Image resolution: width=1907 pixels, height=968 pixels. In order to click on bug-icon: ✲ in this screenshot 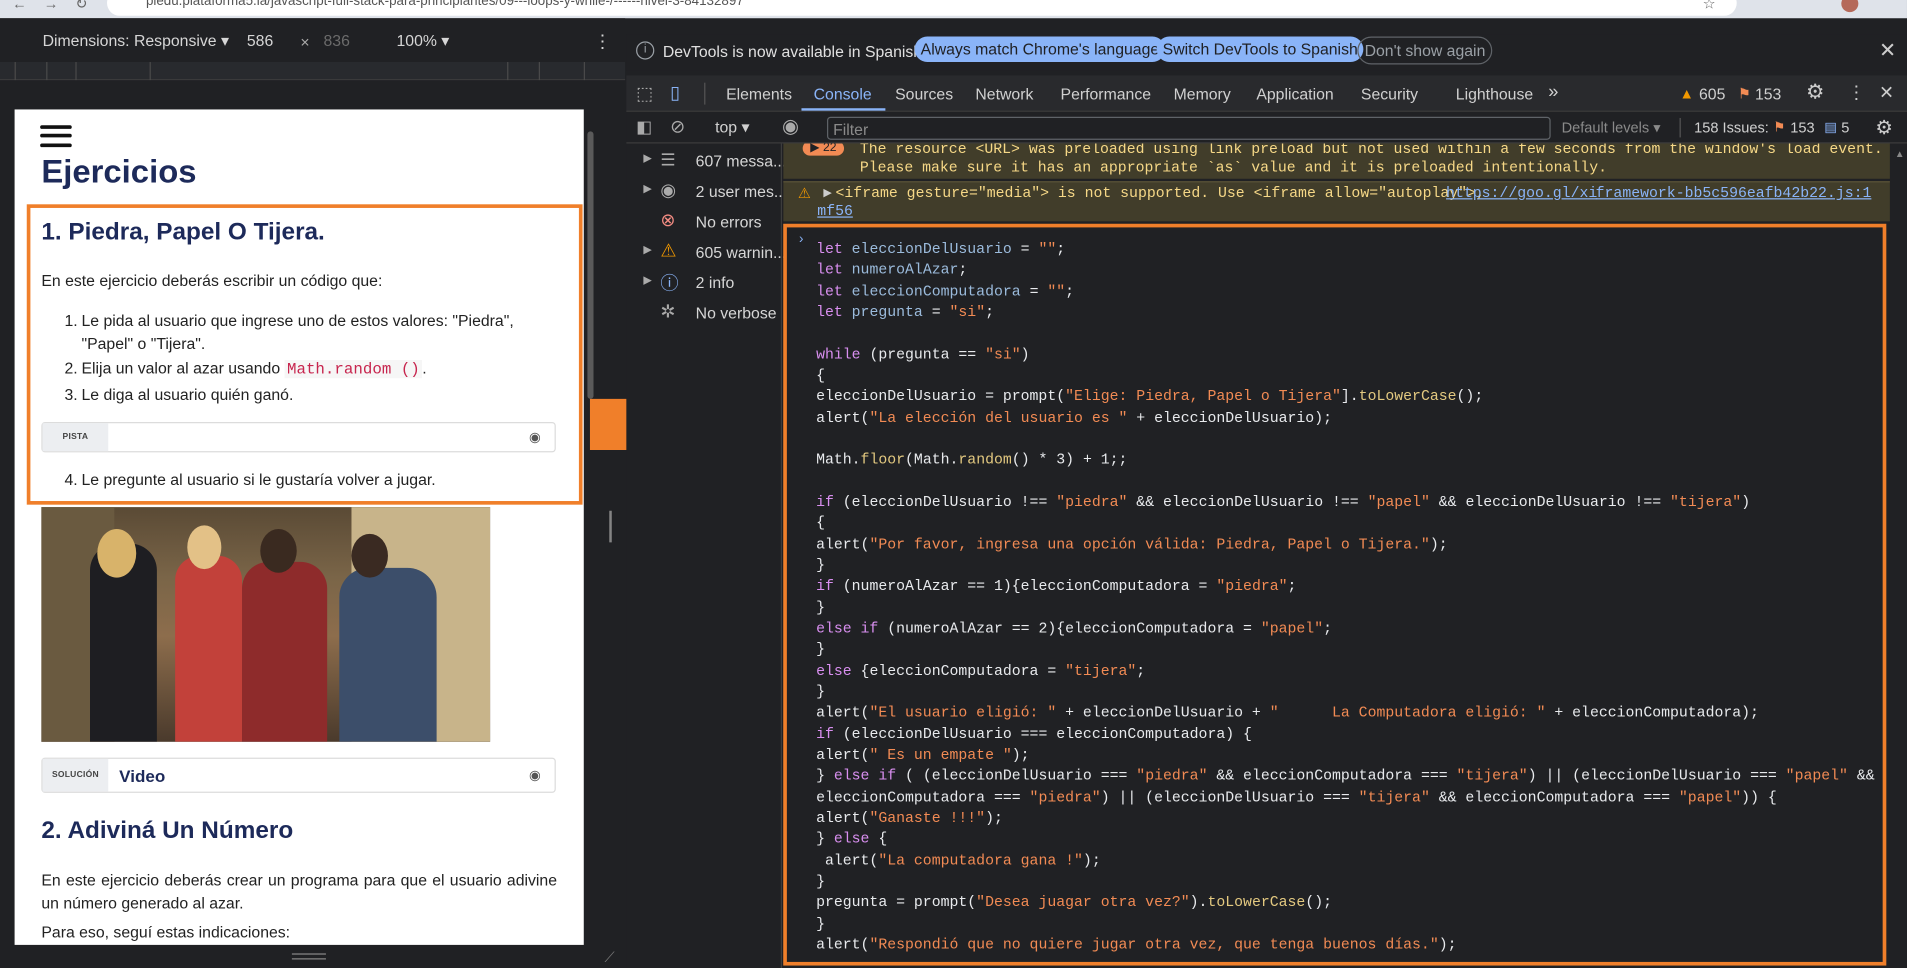, I will do `click(668, 312)`.